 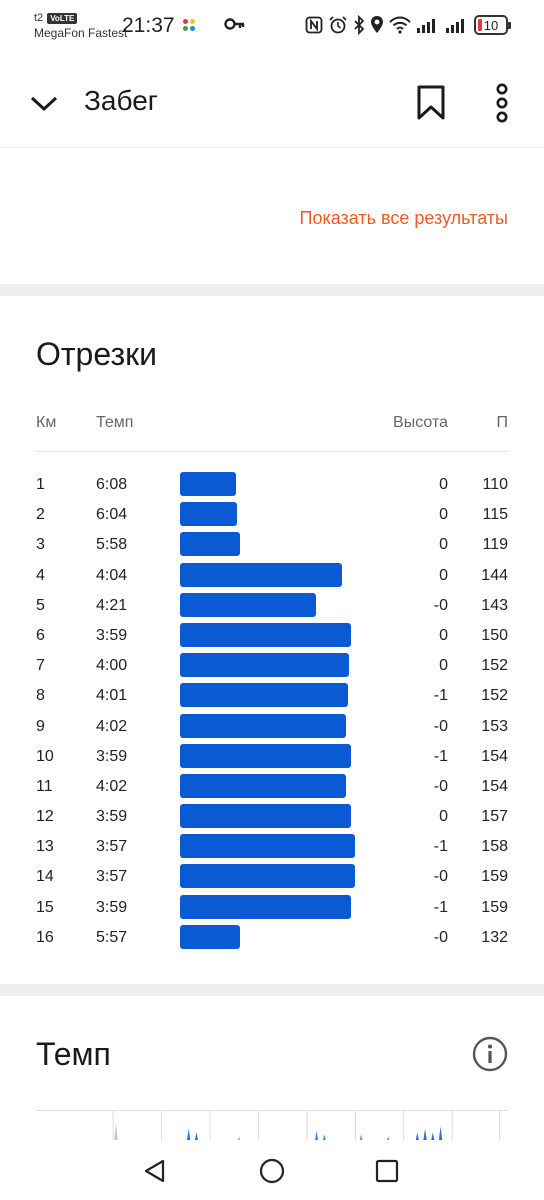 What do you see at coordinates (494, 635) in the screenshot?
I see `split-heart-rate: 150` at bounding box center [494, 635].